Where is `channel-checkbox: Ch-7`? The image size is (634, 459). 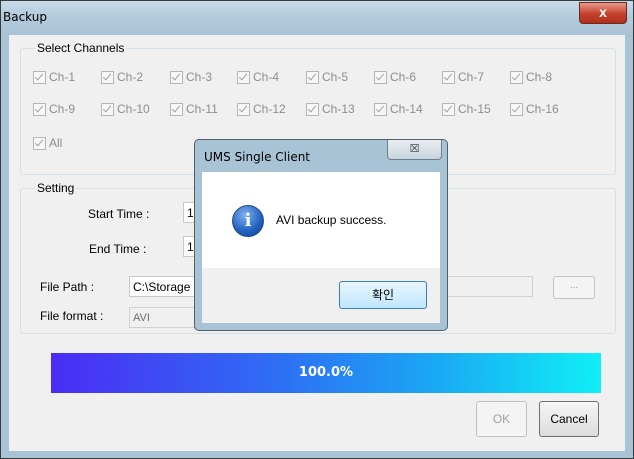
channel-checkbox: Ch-7 is located at coordinates (463, 77).